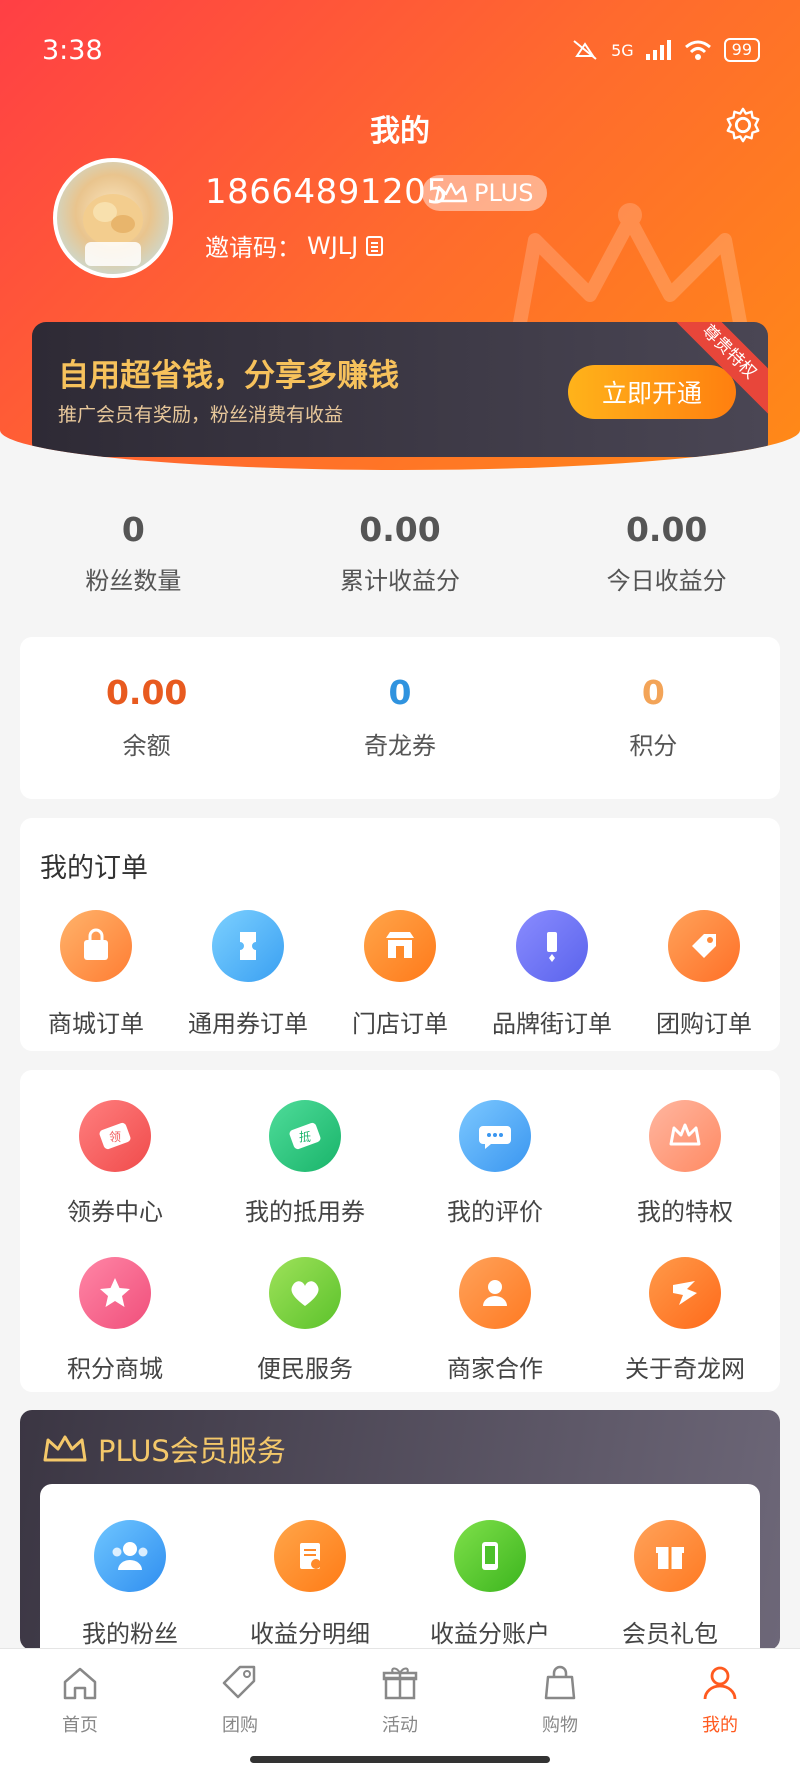 This screenshot has width=800, height=1778. What do you see at coordinates (400, 1024) in the screenshot?
I see `order-label: 门店订单` at bounding box center [400, 1024].